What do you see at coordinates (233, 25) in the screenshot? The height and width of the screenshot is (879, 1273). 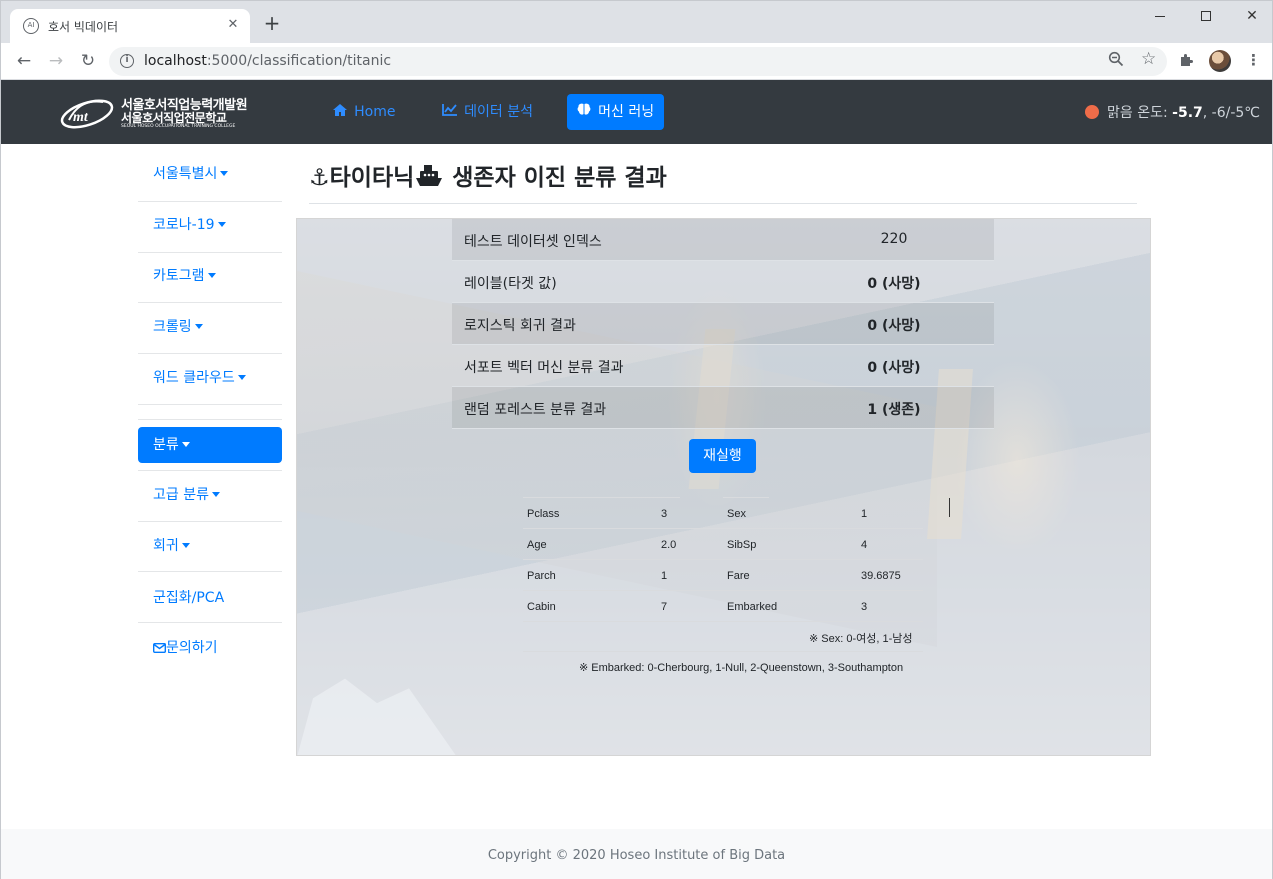 I see `close-tab-icon: ✕` at bounding box center [233, 25].